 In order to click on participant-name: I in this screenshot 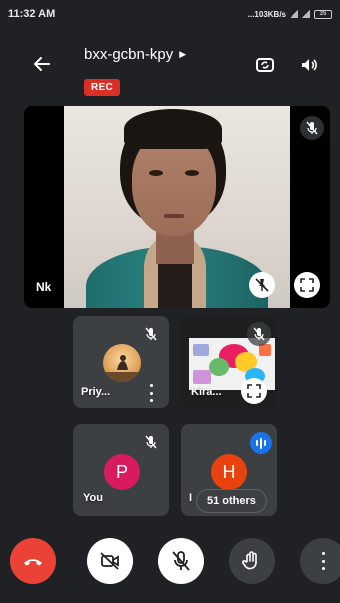, I will do `click(191, 498)`.